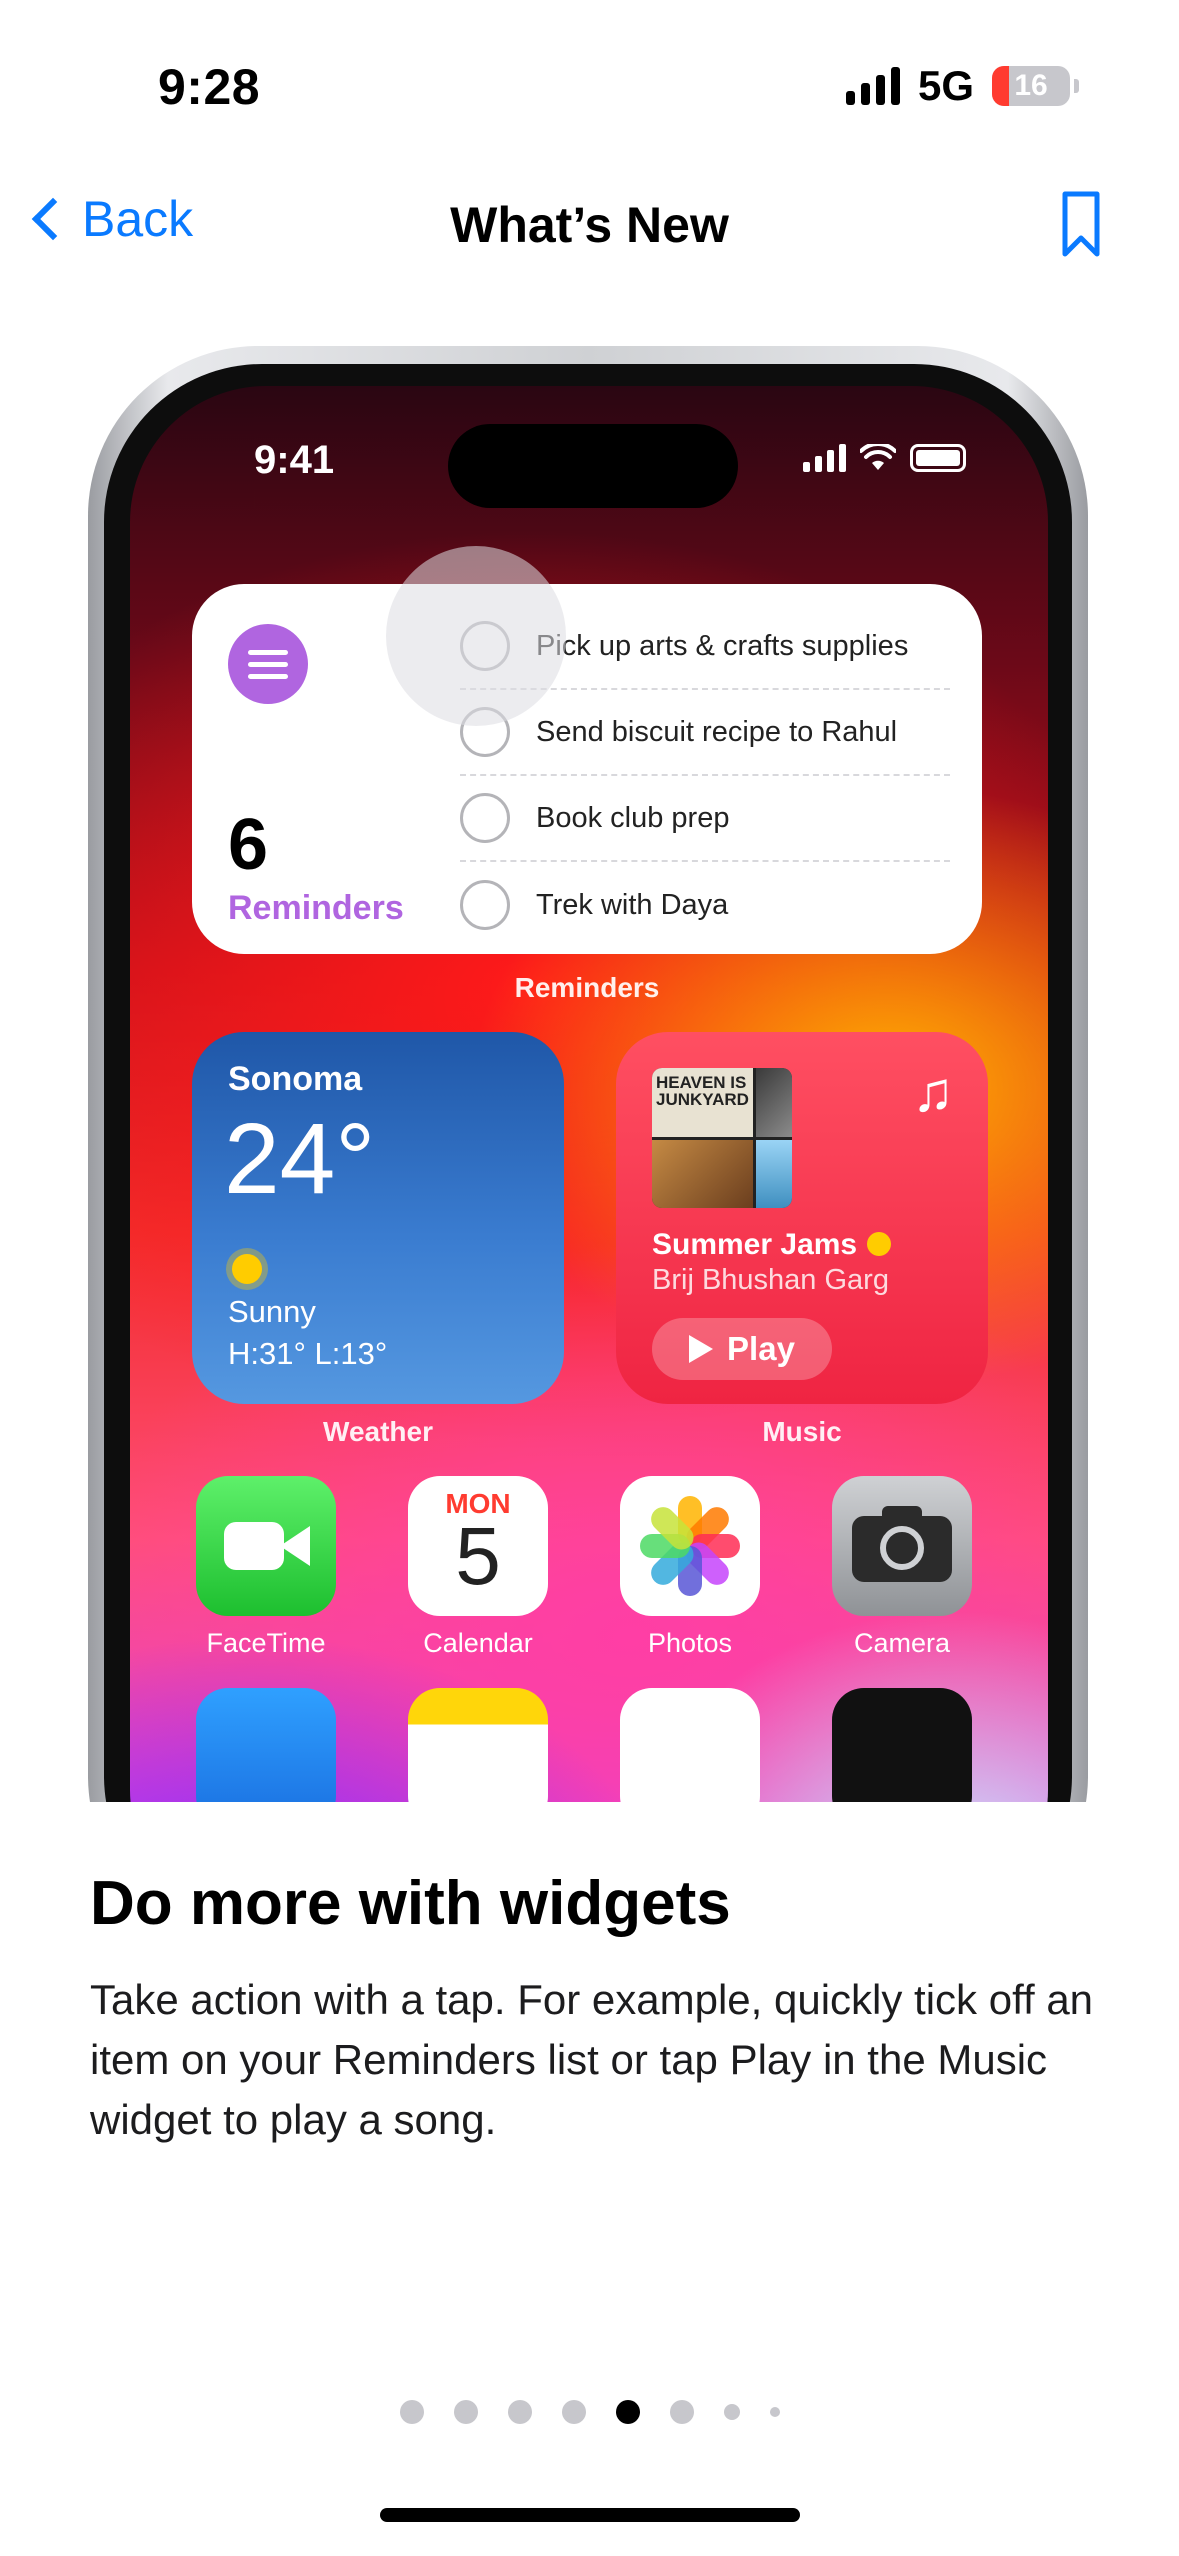  What do you see at coordinates (717, 731) in the screenshot?
I see `reminder-text: Send biscuit recipe to Rahul` at bounding box center [717, 731].